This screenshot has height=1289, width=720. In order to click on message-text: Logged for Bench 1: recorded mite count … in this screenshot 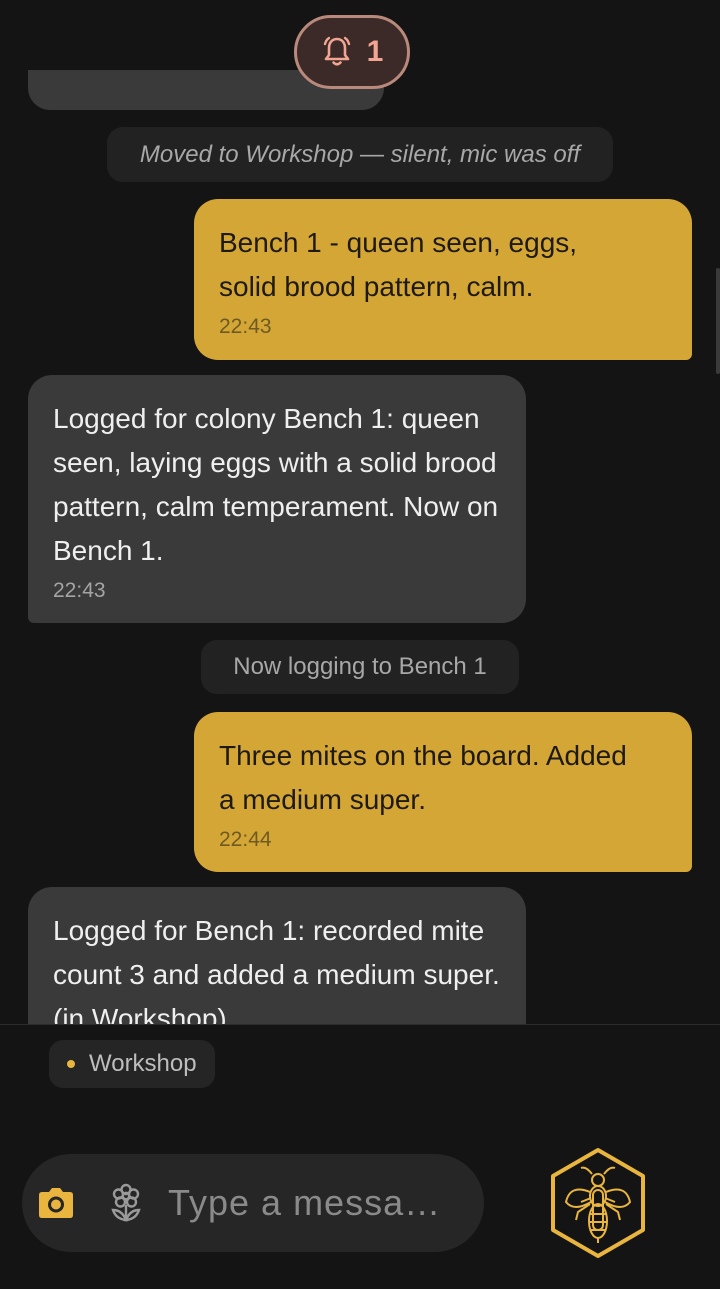, I will do `click(276, 969)`.